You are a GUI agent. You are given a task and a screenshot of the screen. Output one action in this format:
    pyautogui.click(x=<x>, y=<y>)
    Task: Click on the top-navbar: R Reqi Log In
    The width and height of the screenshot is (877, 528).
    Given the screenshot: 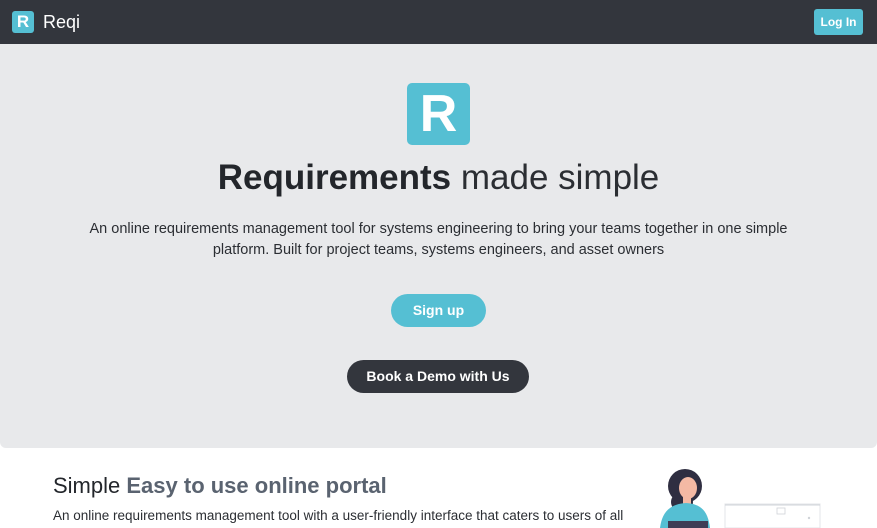 What is the action you would take?
    pyautogui.click(x=438, y=22)
    